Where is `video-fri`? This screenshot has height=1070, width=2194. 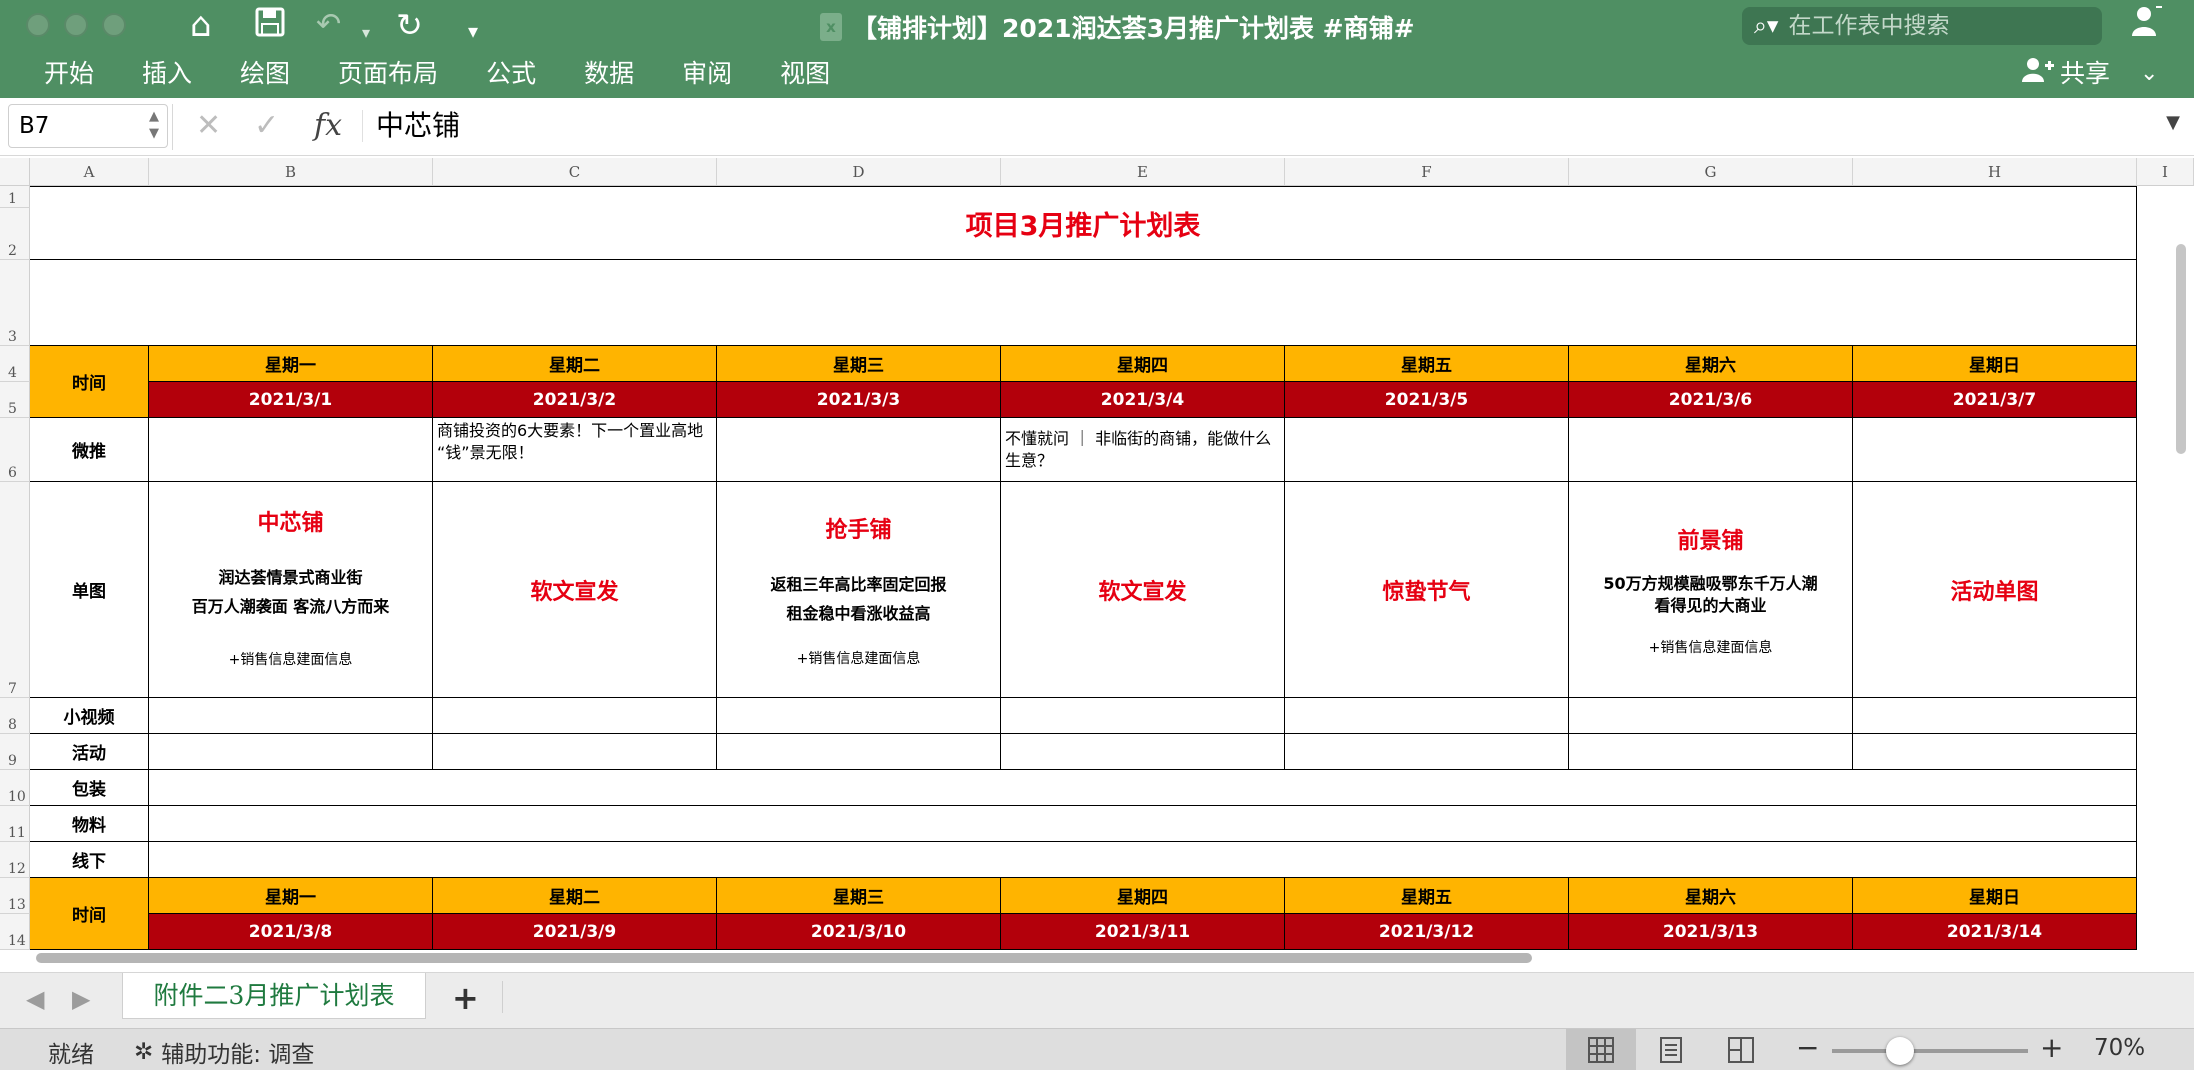
video-fri is located at coordinates (1427, 716).